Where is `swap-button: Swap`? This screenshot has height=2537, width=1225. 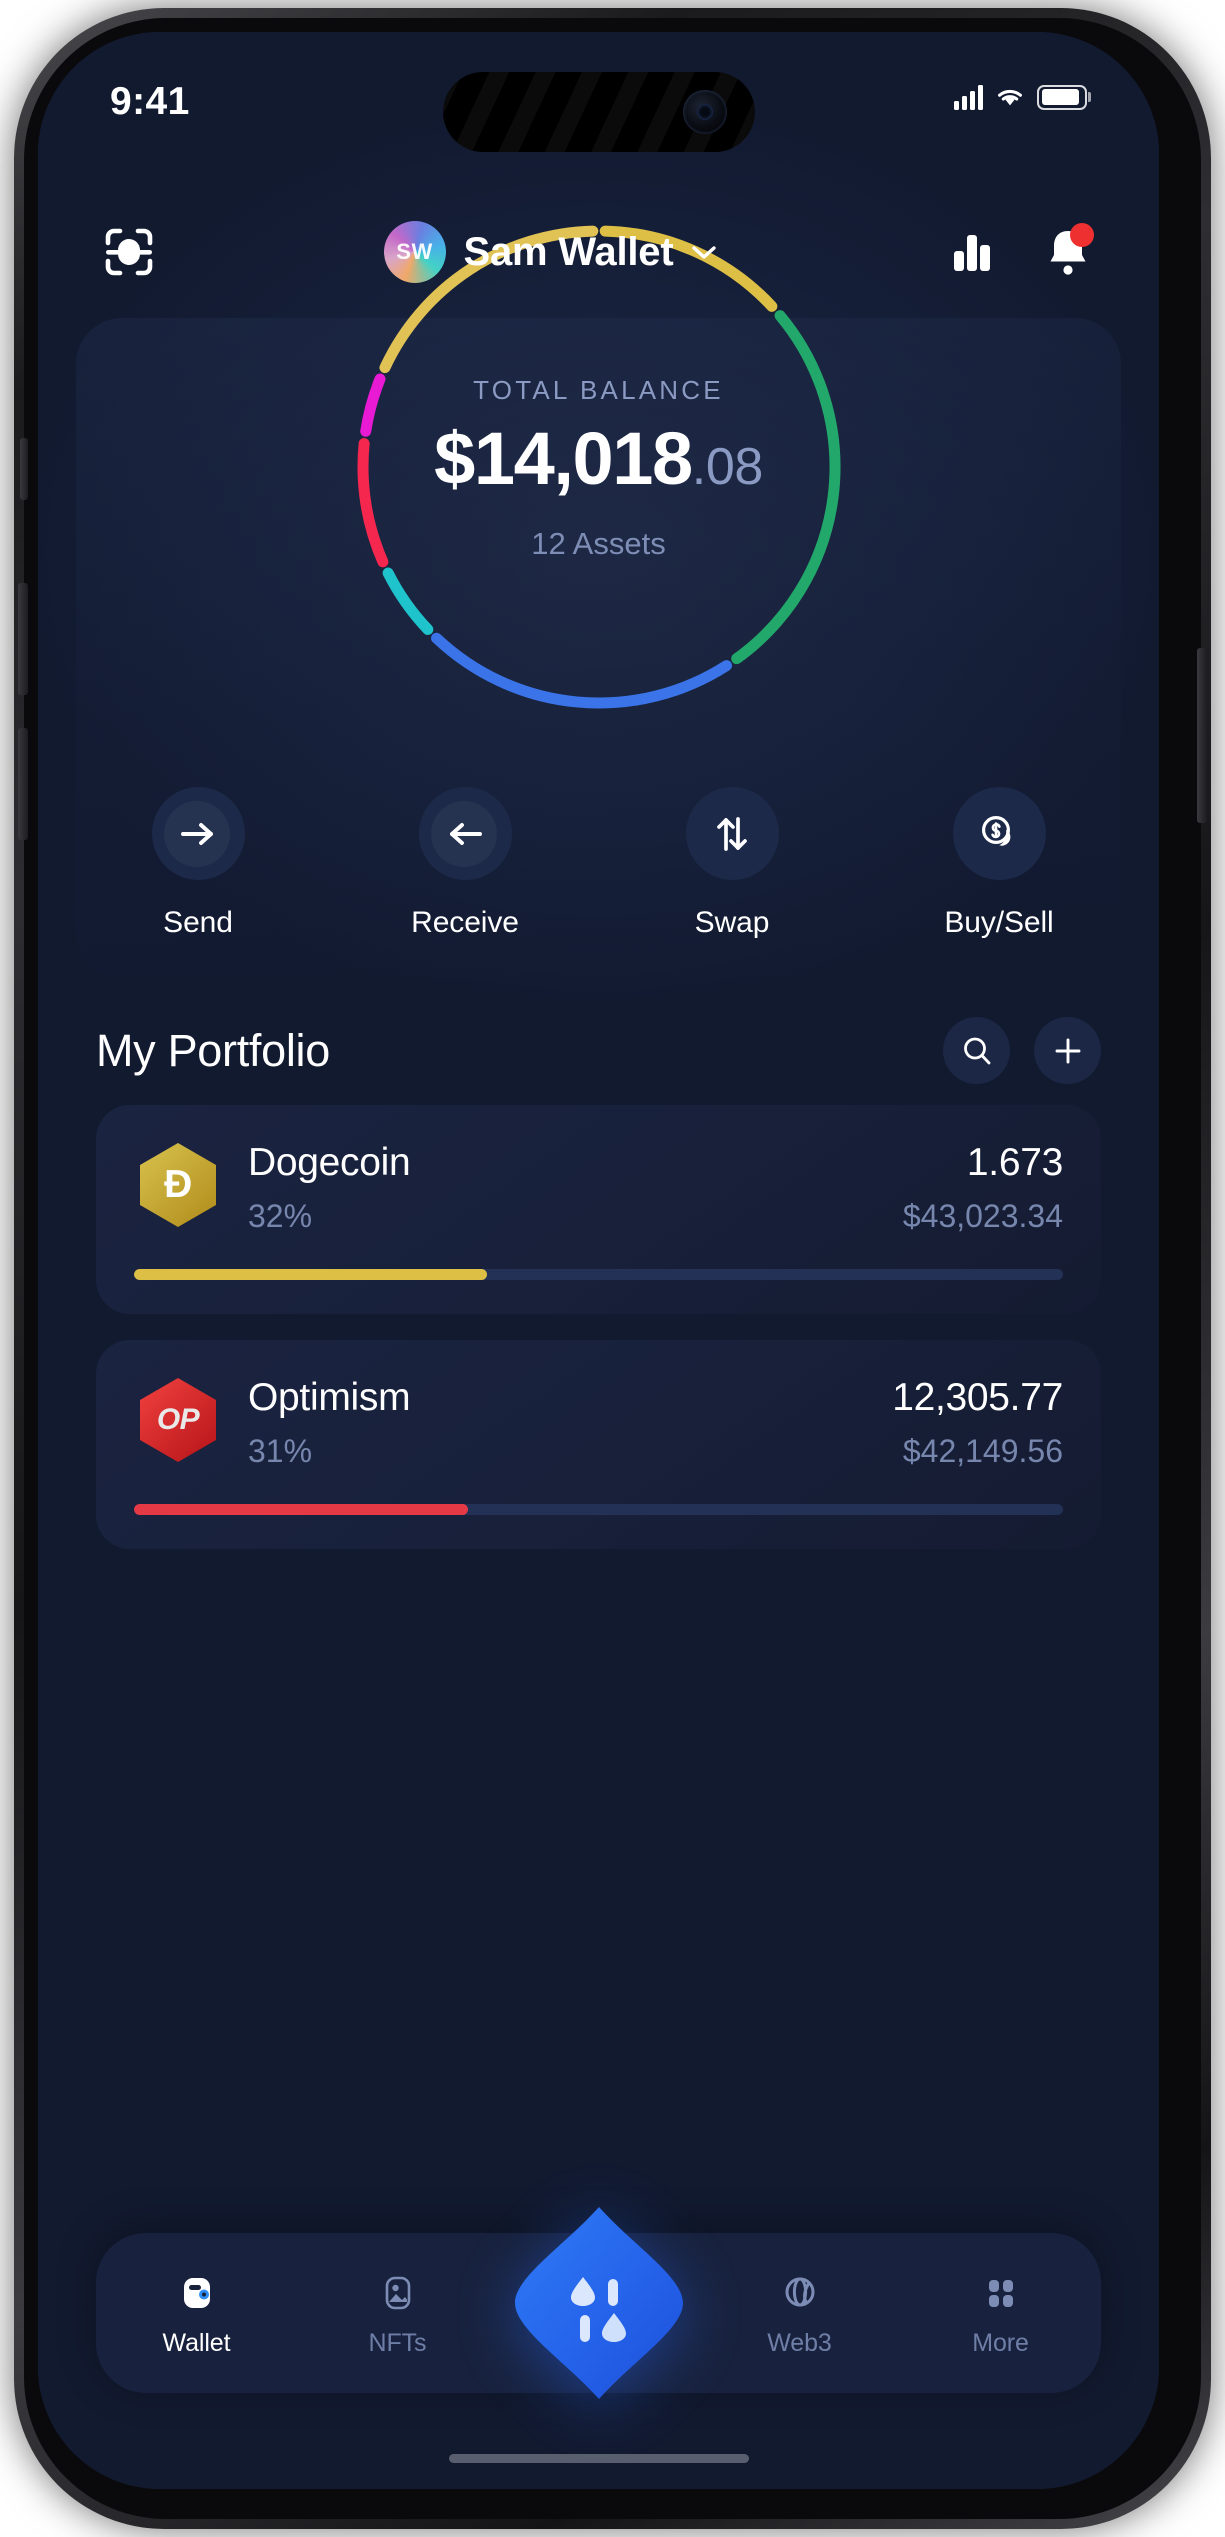 swap-button: Swap is located at coordinates (732, 863).